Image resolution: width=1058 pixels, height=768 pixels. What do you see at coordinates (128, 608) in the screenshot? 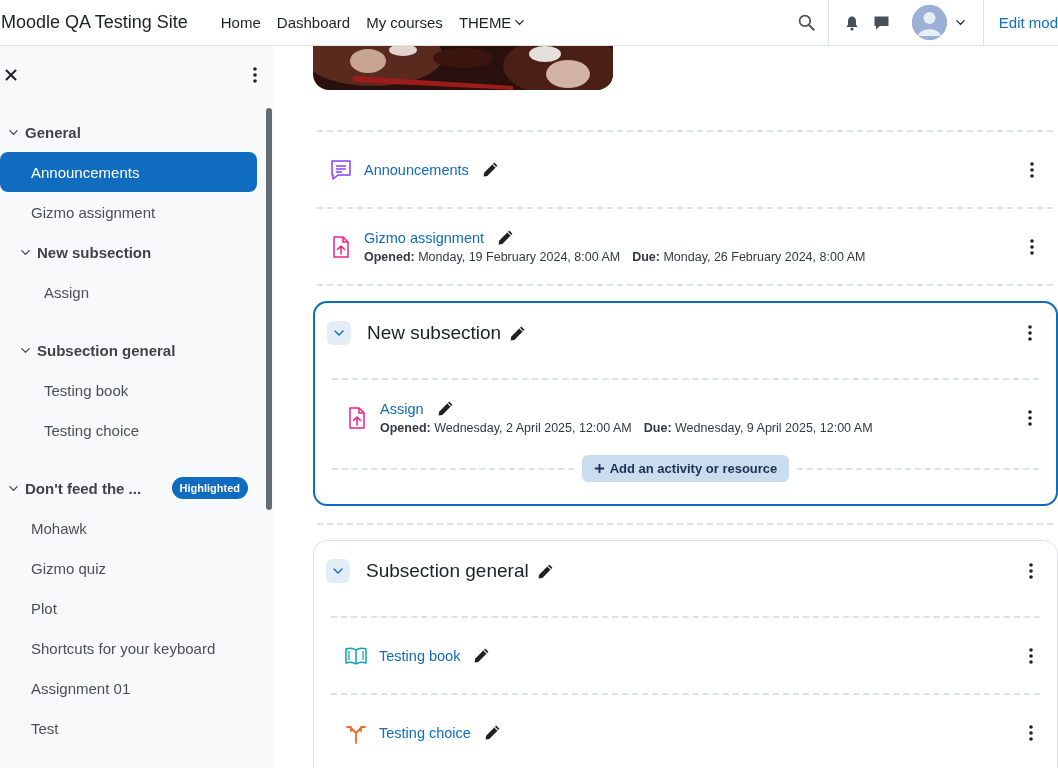
I see `course-index-item: Plot` at bounding box center [128, 608].